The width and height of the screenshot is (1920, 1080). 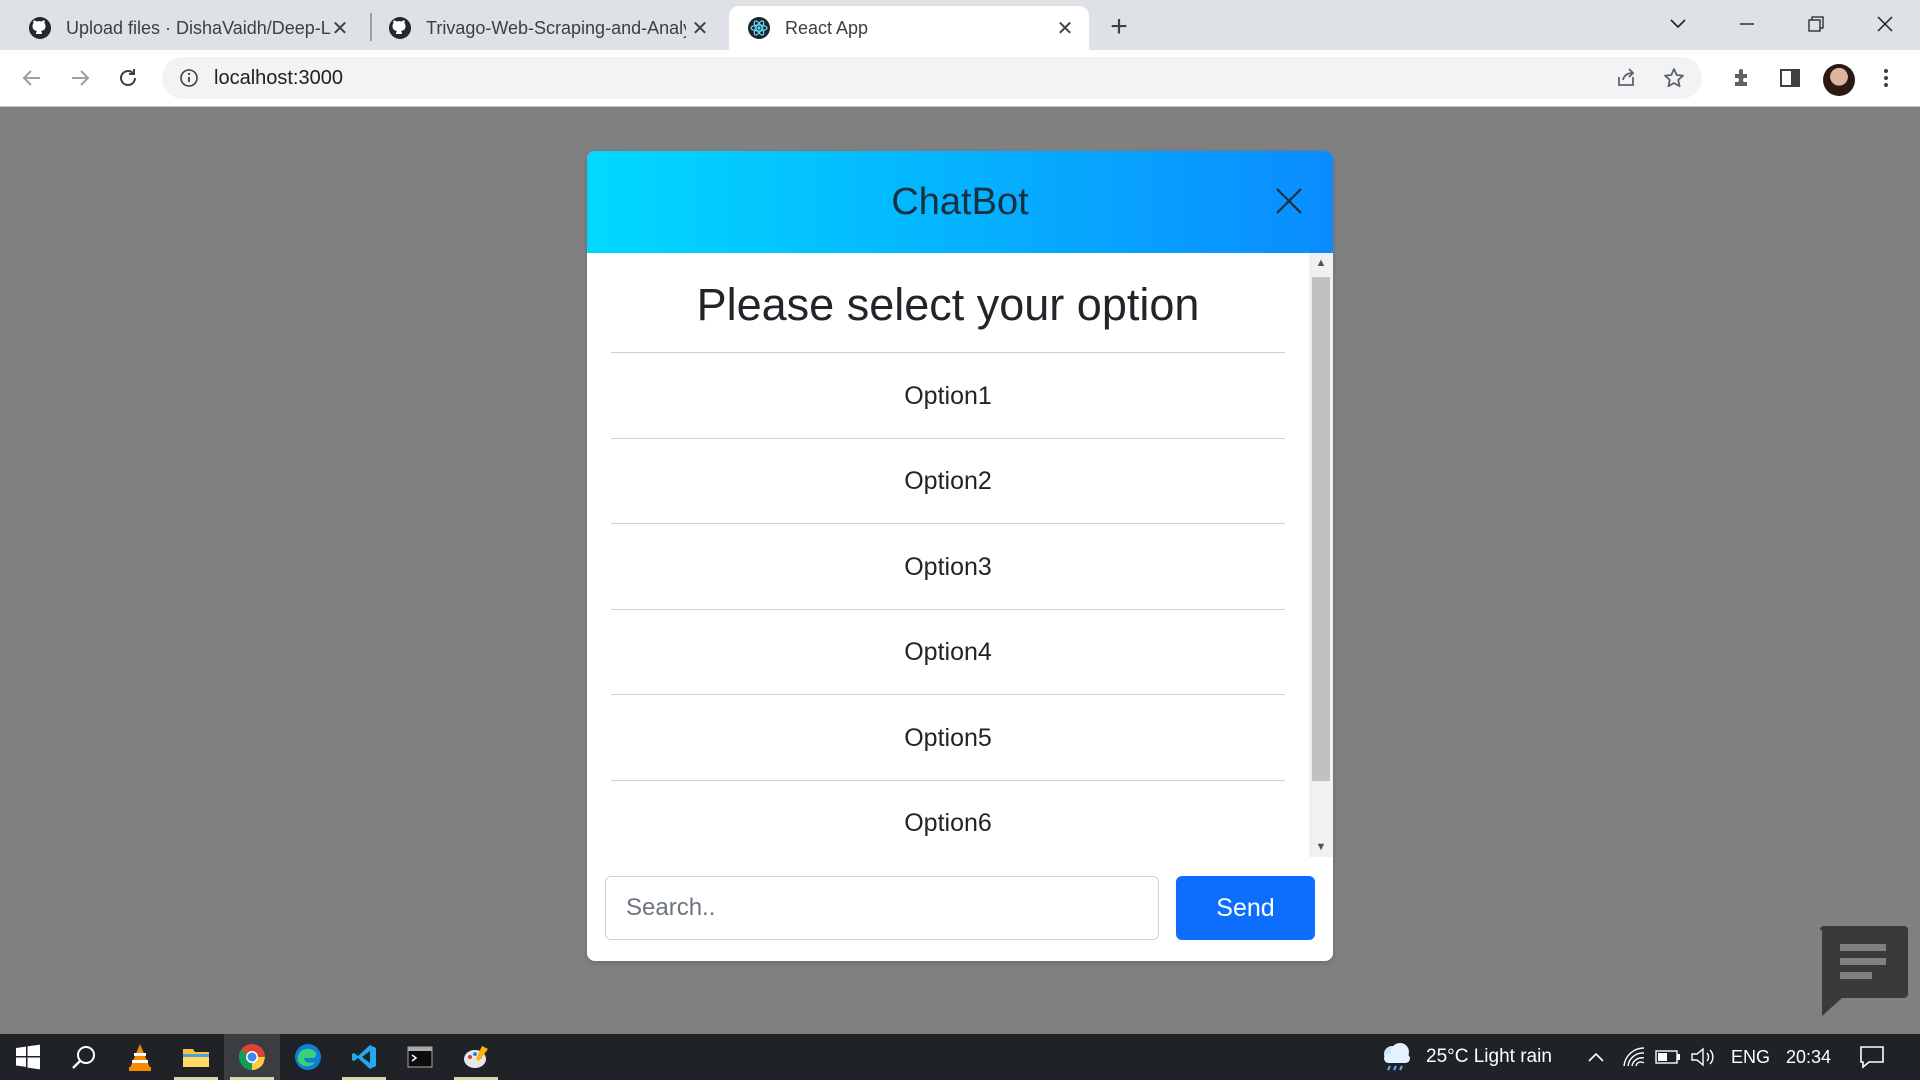 I want to click on scroll-down-arrow-icon: ▼, so click(x=1321, y=847).